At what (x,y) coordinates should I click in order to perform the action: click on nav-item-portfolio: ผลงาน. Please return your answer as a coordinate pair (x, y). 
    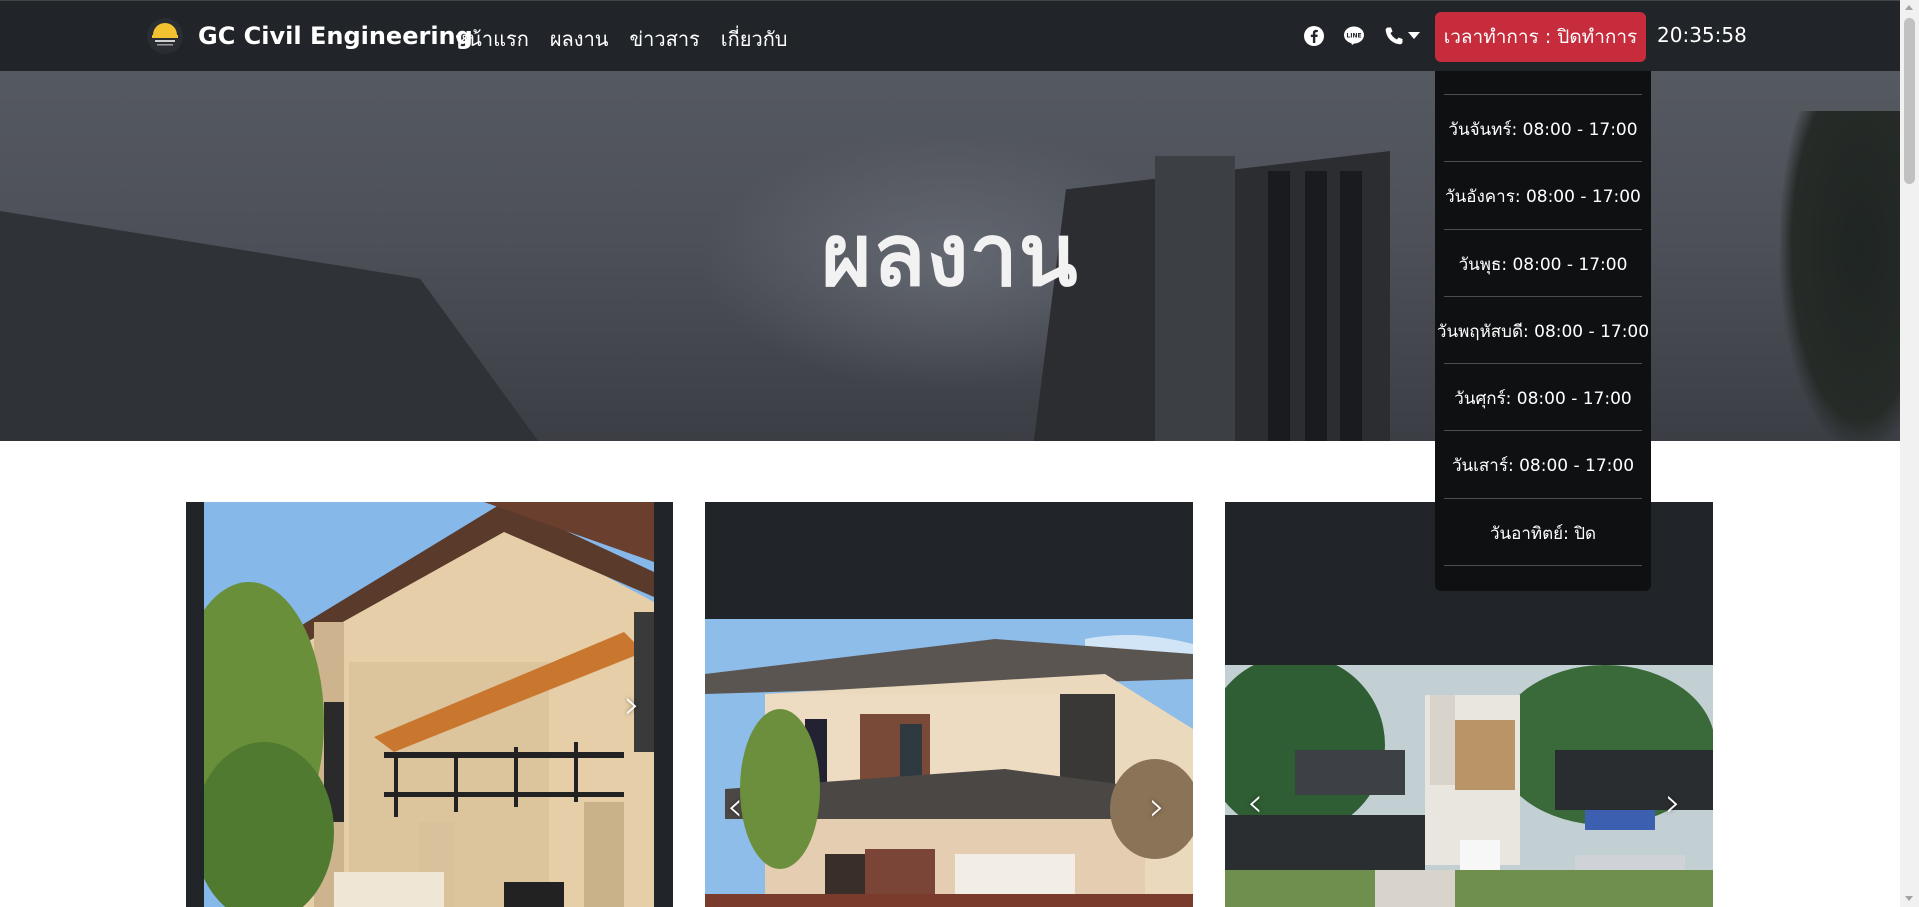
    Looking at the image, I should click on (579, 39).